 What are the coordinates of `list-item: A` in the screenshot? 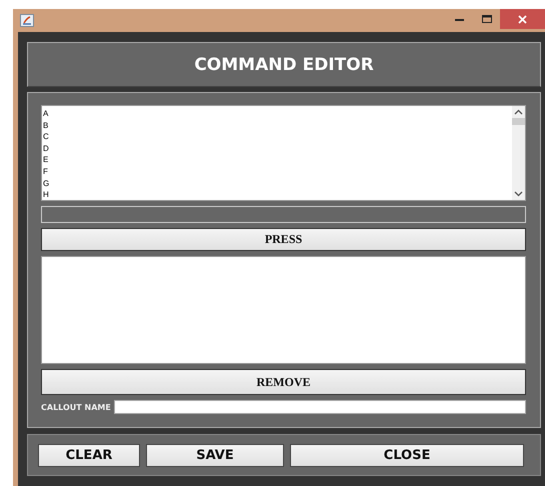 It's located at (277, 114).